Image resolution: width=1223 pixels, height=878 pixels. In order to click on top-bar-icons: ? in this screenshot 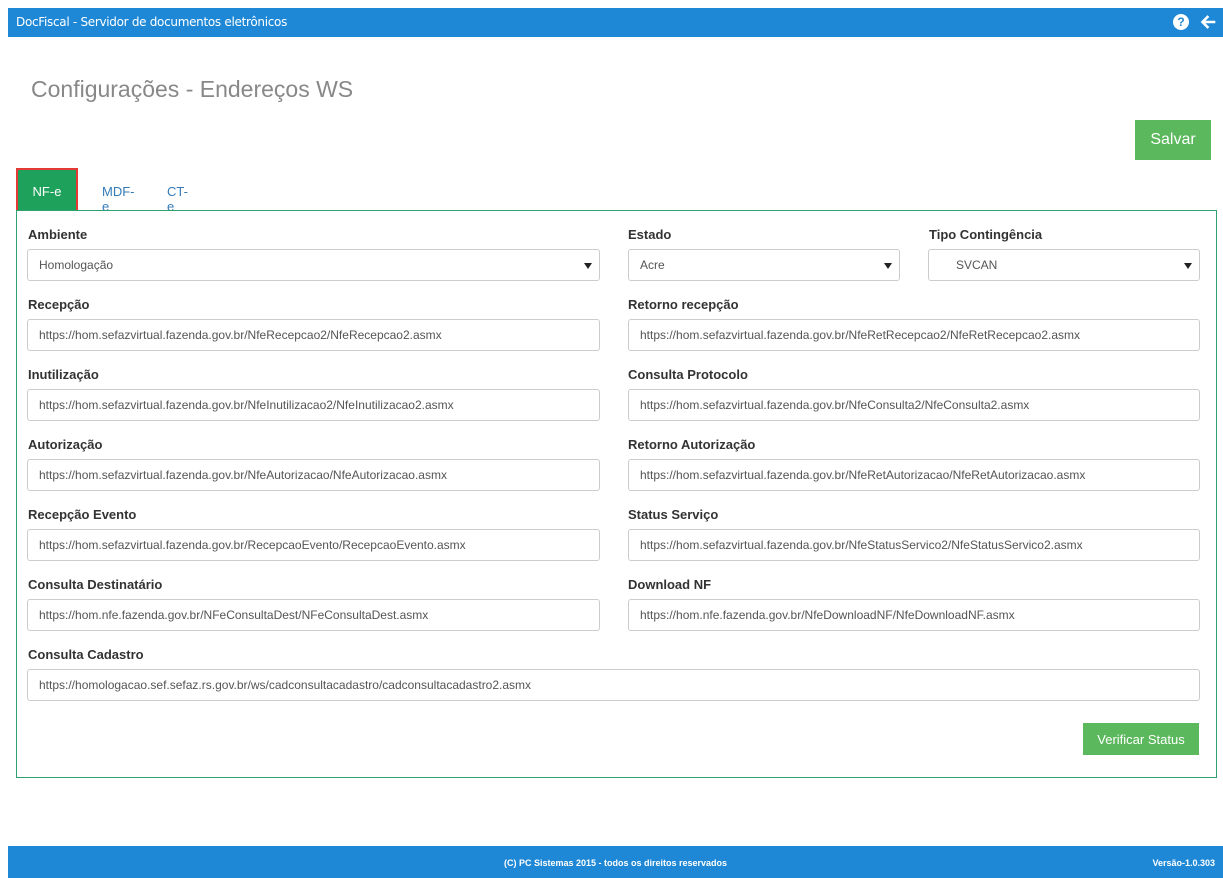, I will do `click(1195, 22)`.